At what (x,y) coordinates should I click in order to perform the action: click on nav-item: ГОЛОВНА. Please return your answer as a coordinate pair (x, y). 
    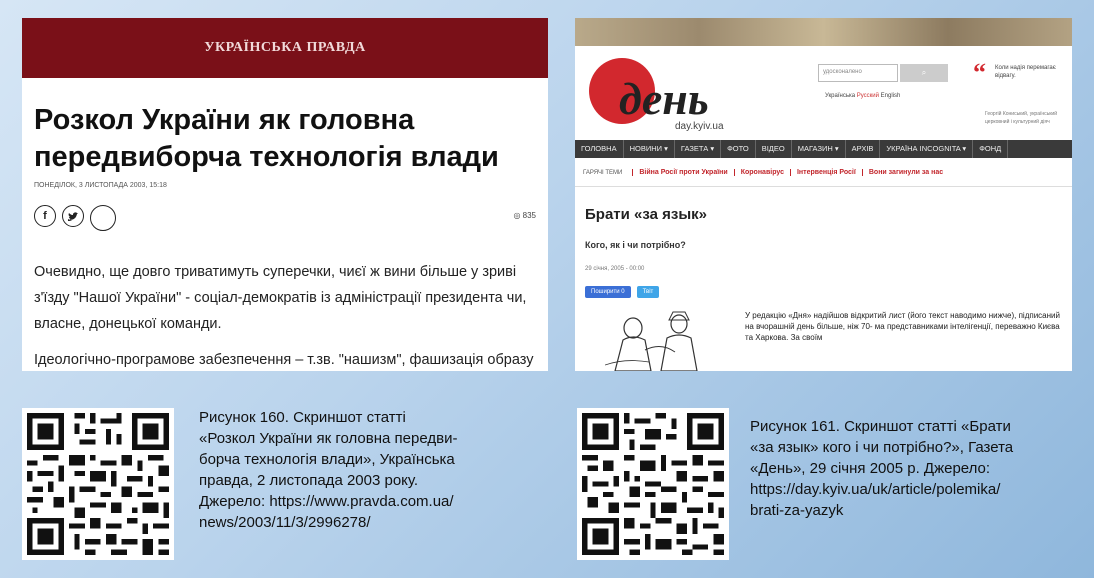
    Looking at the image, I should click on (599, 149).